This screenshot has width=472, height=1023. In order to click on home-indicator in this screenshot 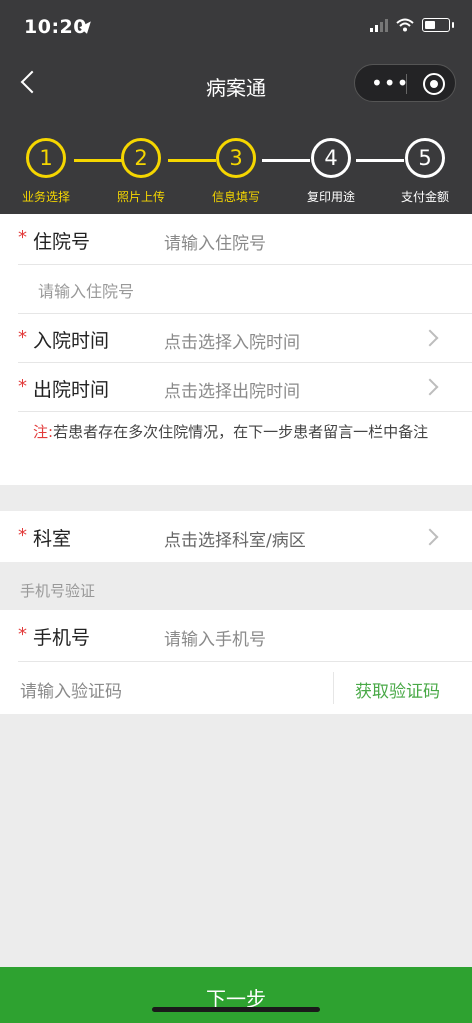, I will do `click(236, 1009)`.